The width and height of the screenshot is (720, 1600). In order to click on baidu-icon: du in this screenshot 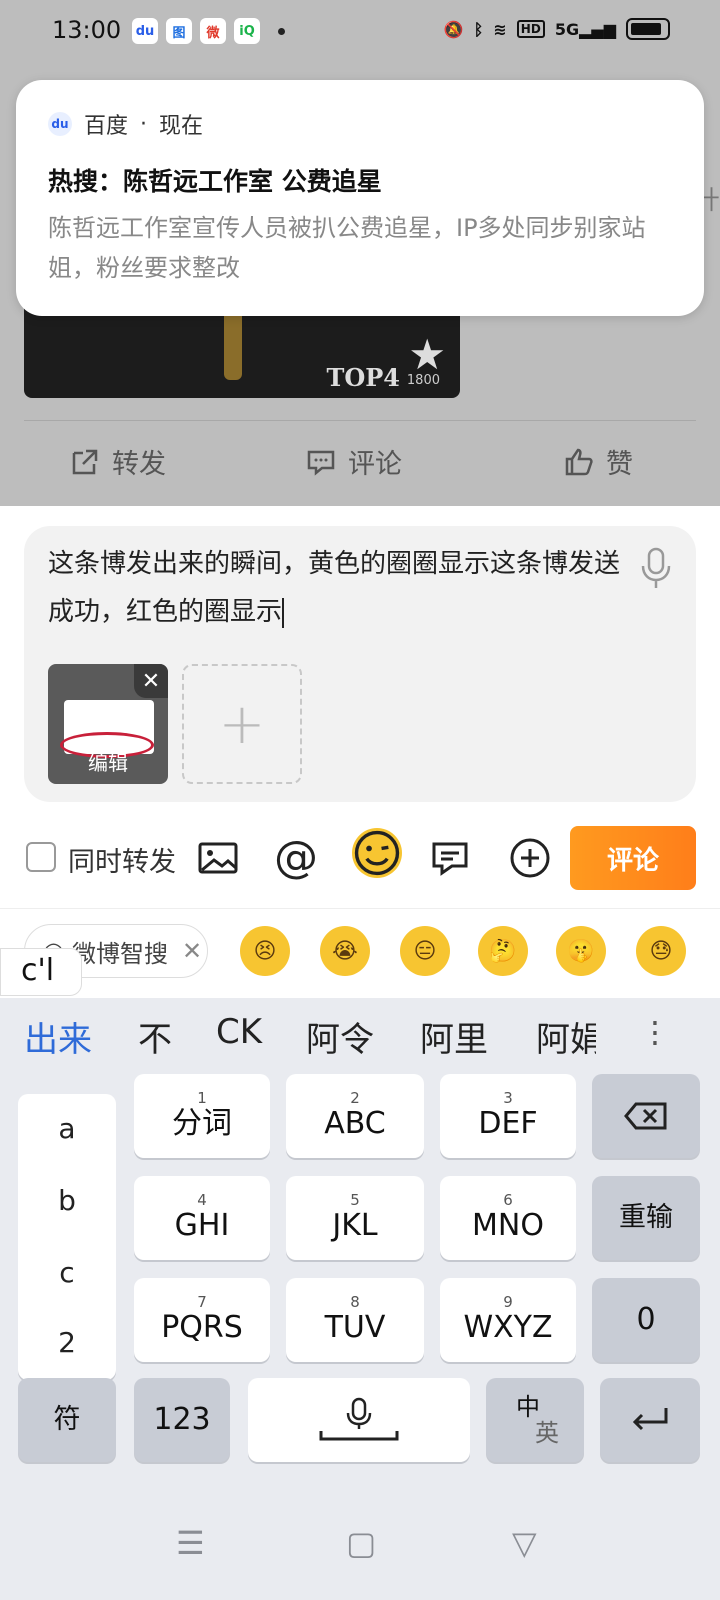, I will do `click(60, 124)`.